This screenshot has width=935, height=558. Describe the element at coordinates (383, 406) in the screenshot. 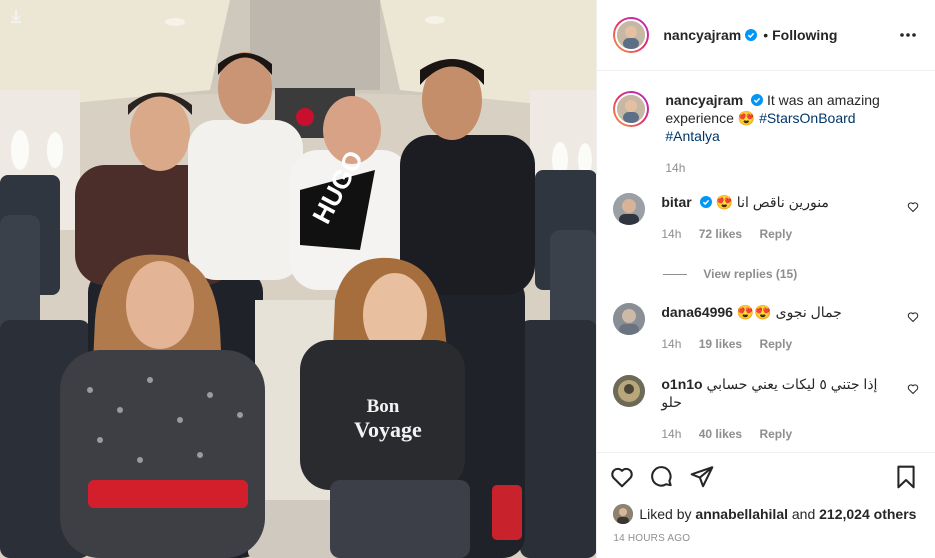

I see `shirt-text-line1: Bon` at that location.